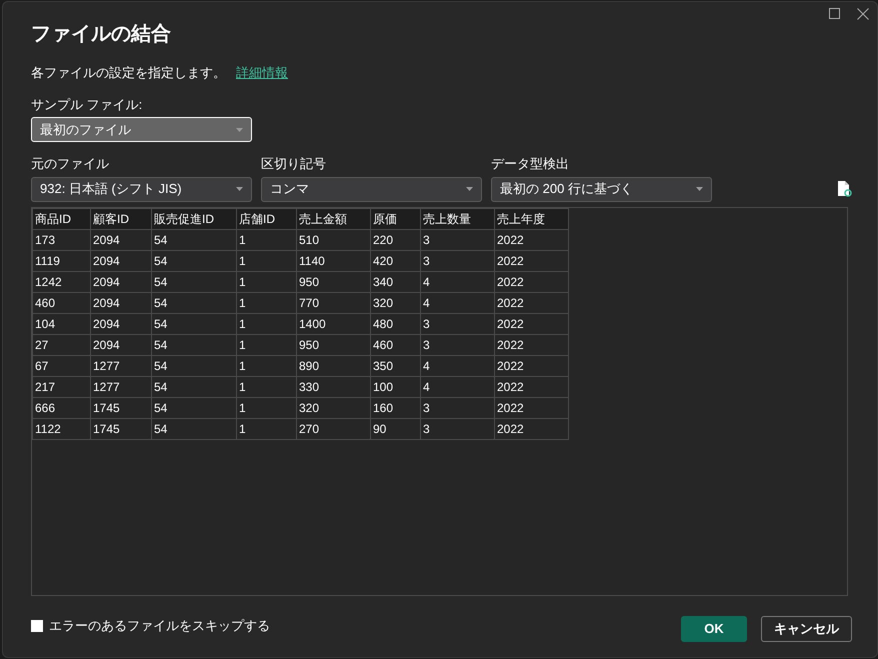 This screenshot has width=878, height=659. What do you see at coordinates (395, 428) in the screenshot?
I see `table-cell: 90` at bounding box center [395, 428].